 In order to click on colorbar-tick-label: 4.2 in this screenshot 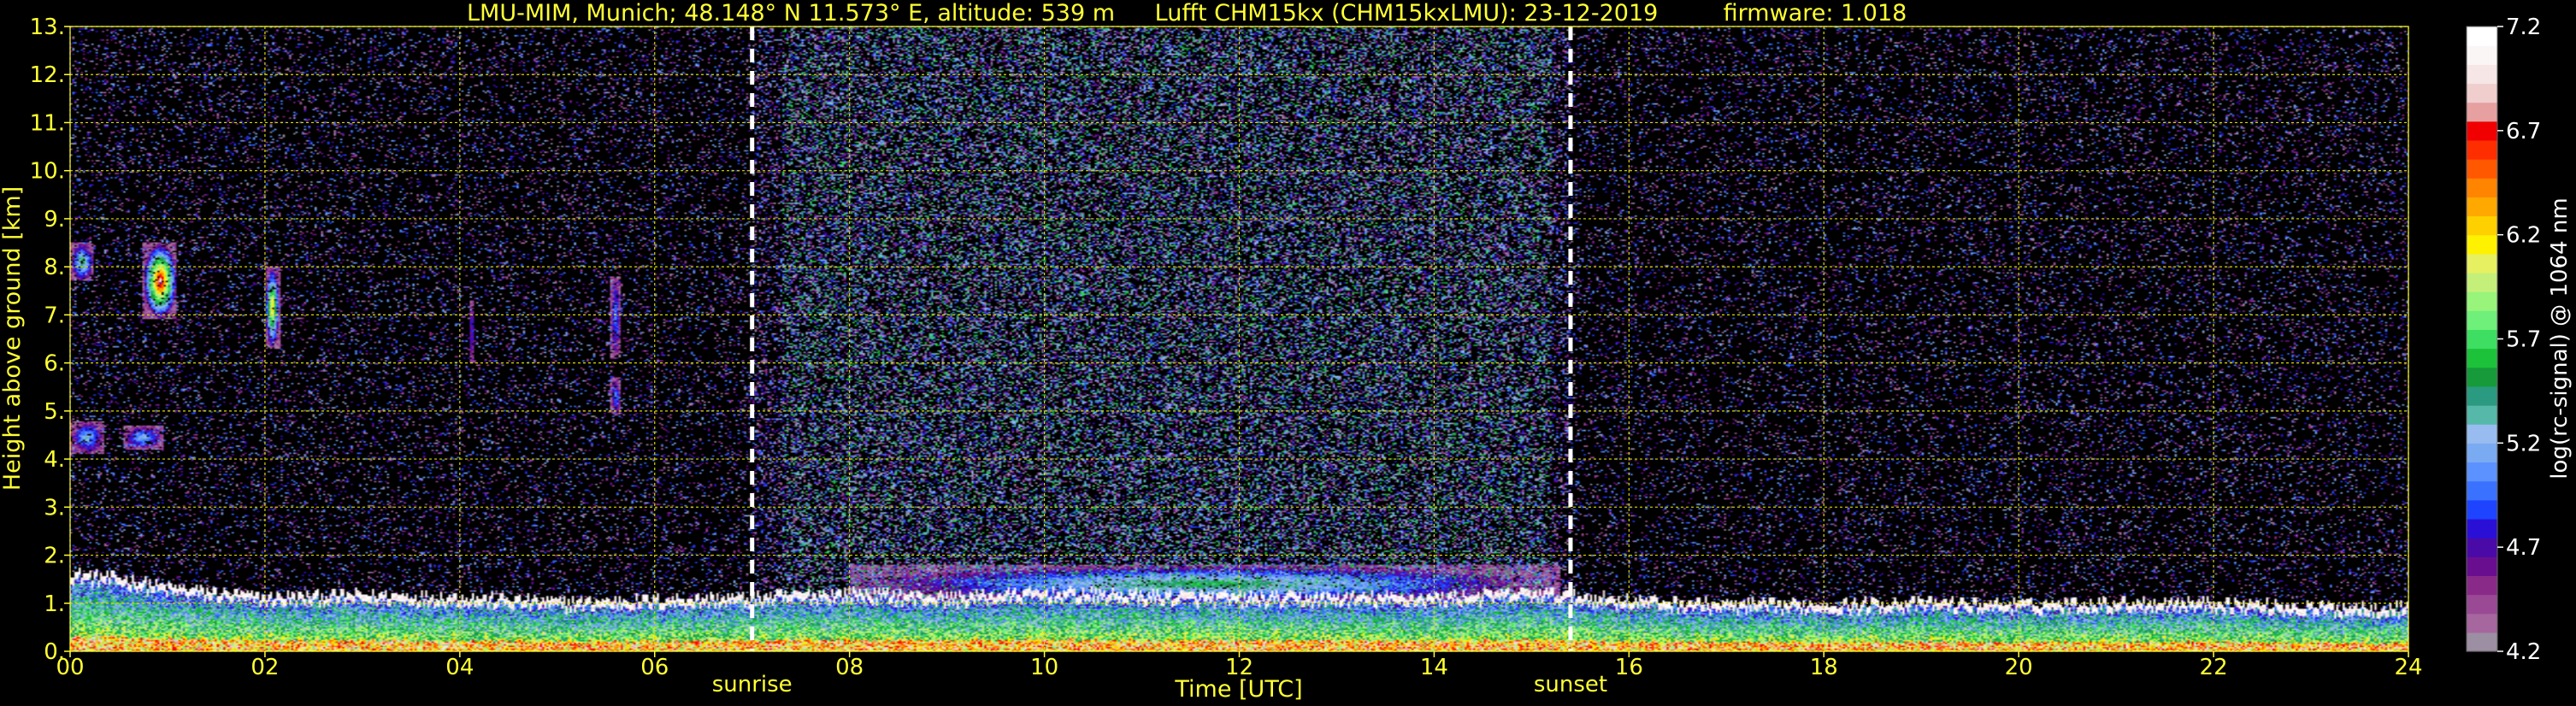, I will do `click(2523, 652)`.